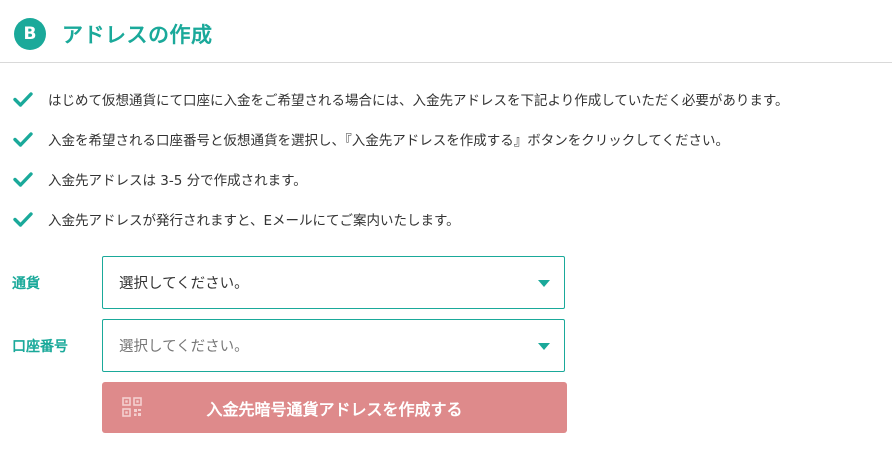  I want to click on qr-code-icon, so click(132, 407).